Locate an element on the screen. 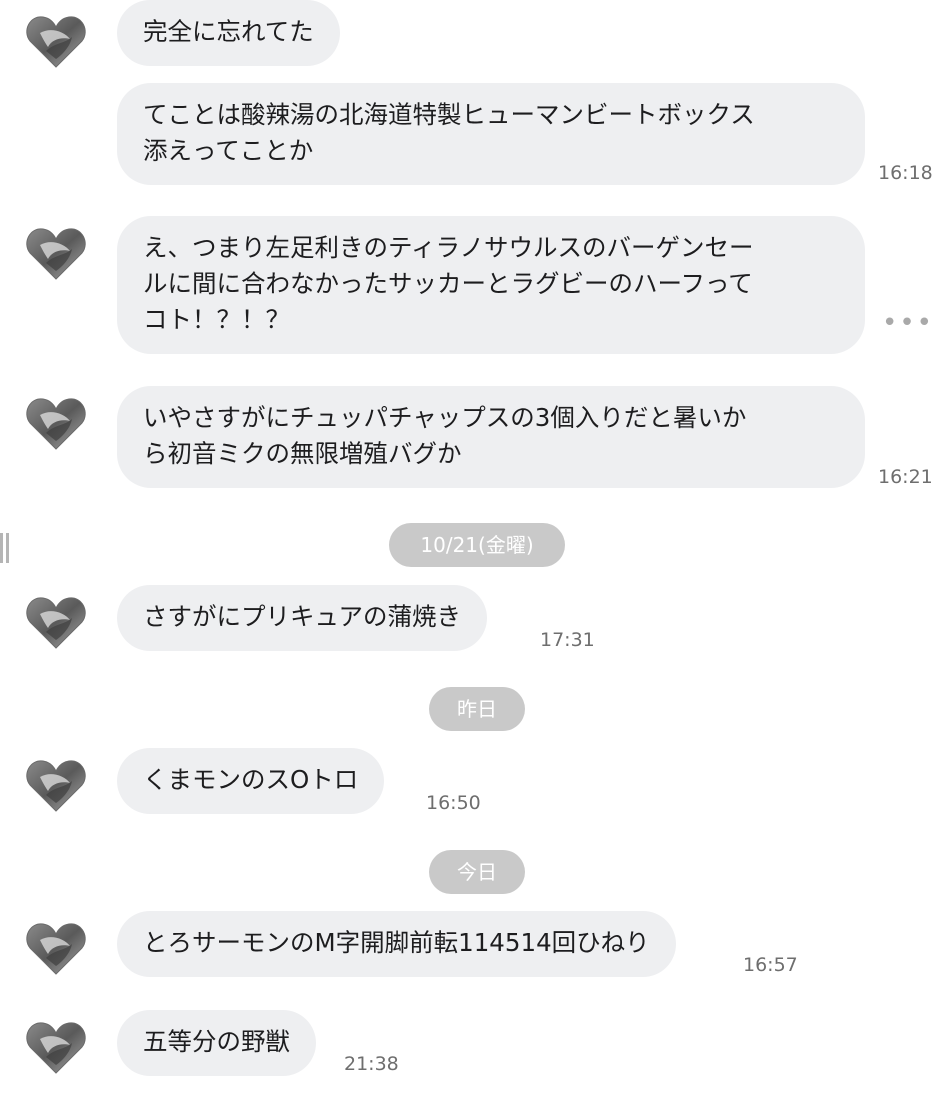  message-bubble: くまモンのスOトロ is located at coordinates (251, 781).